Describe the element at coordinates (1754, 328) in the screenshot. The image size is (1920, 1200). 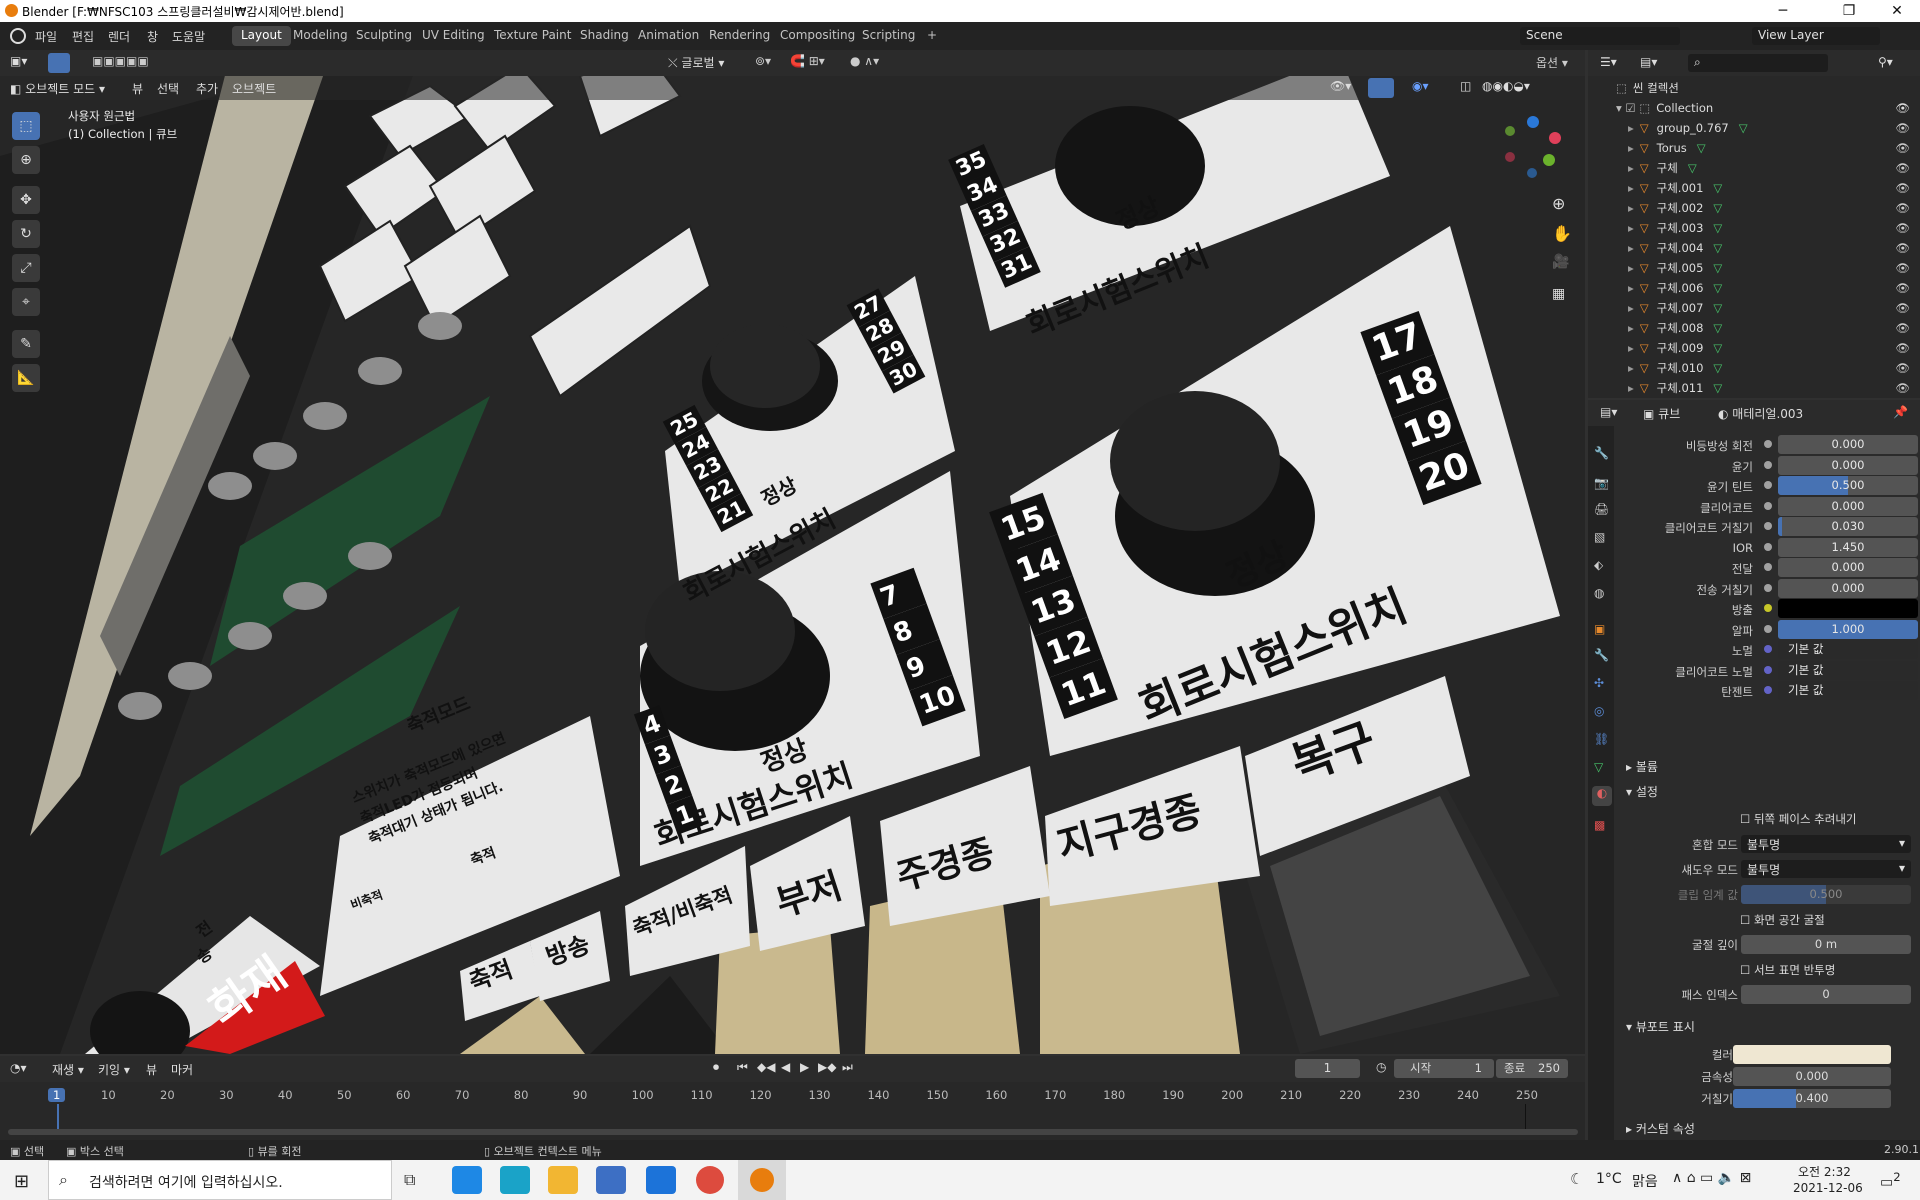
I see `outliner-item: ▸ ▽ 구체.008 ▽ 👁` at that location.